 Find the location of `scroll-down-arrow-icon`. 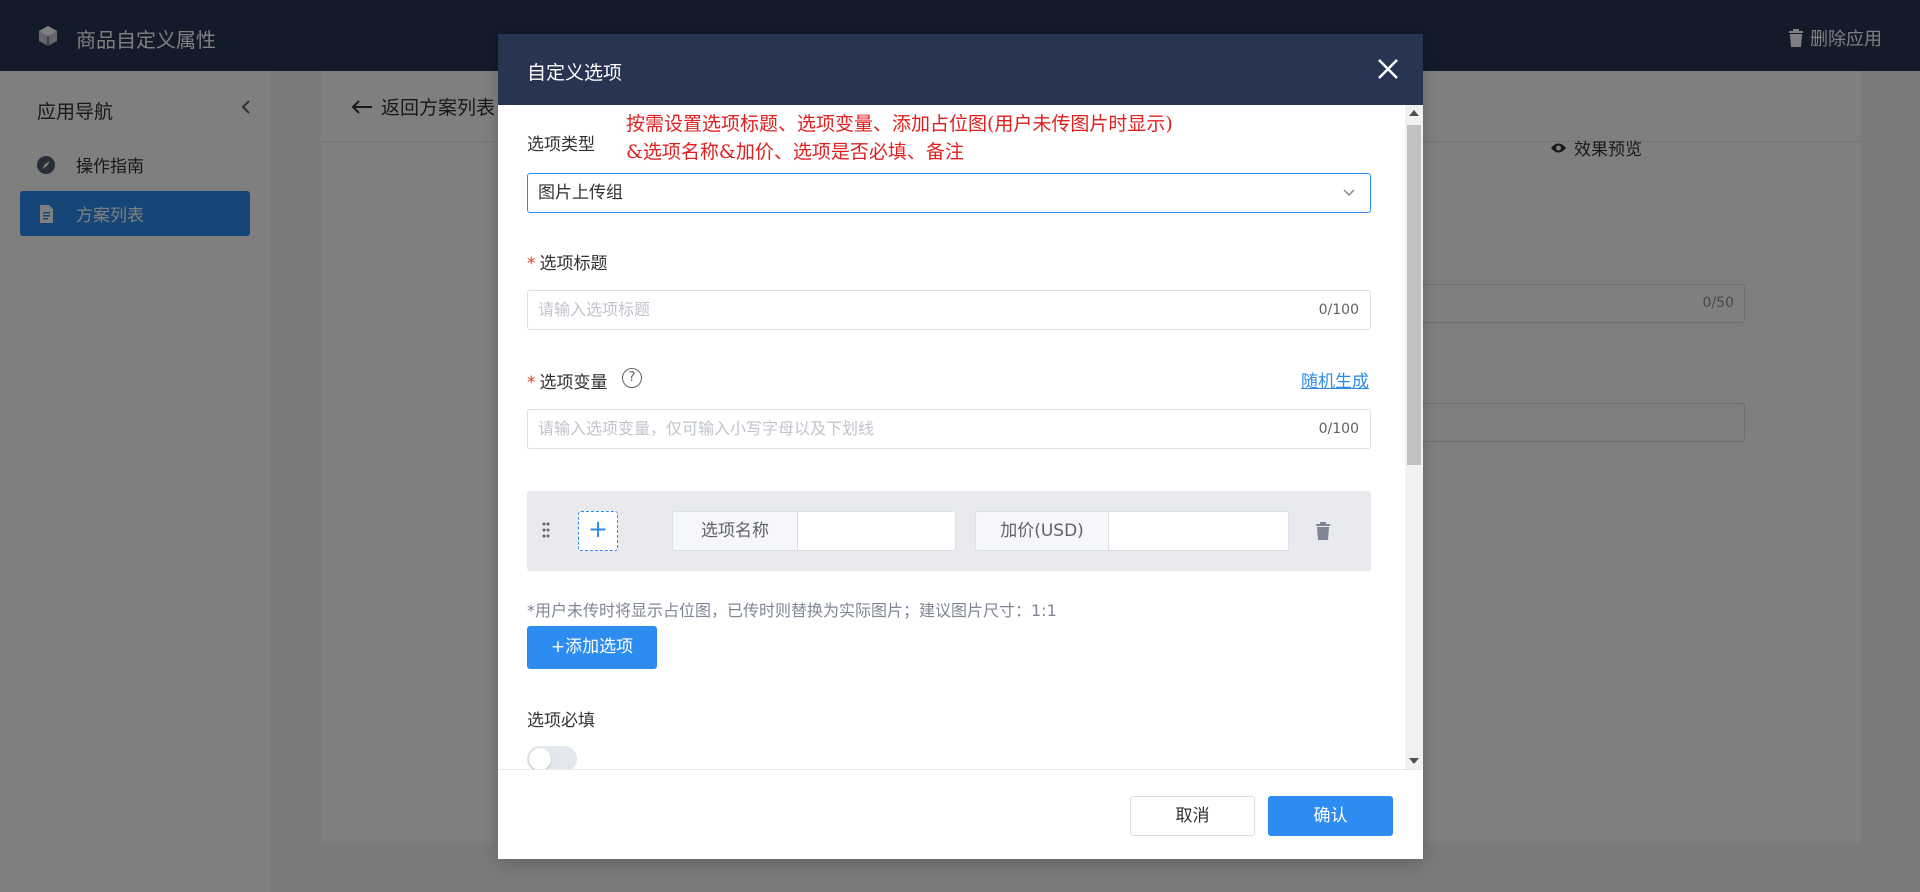

scroll-down-arrow-icon is located at coordinates (1414, 761).